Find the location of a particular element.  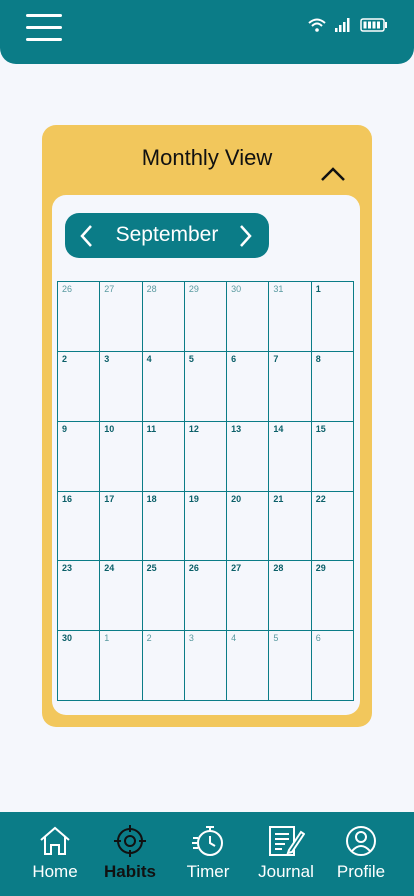

journal-icon is located at coordinates (287, 841).